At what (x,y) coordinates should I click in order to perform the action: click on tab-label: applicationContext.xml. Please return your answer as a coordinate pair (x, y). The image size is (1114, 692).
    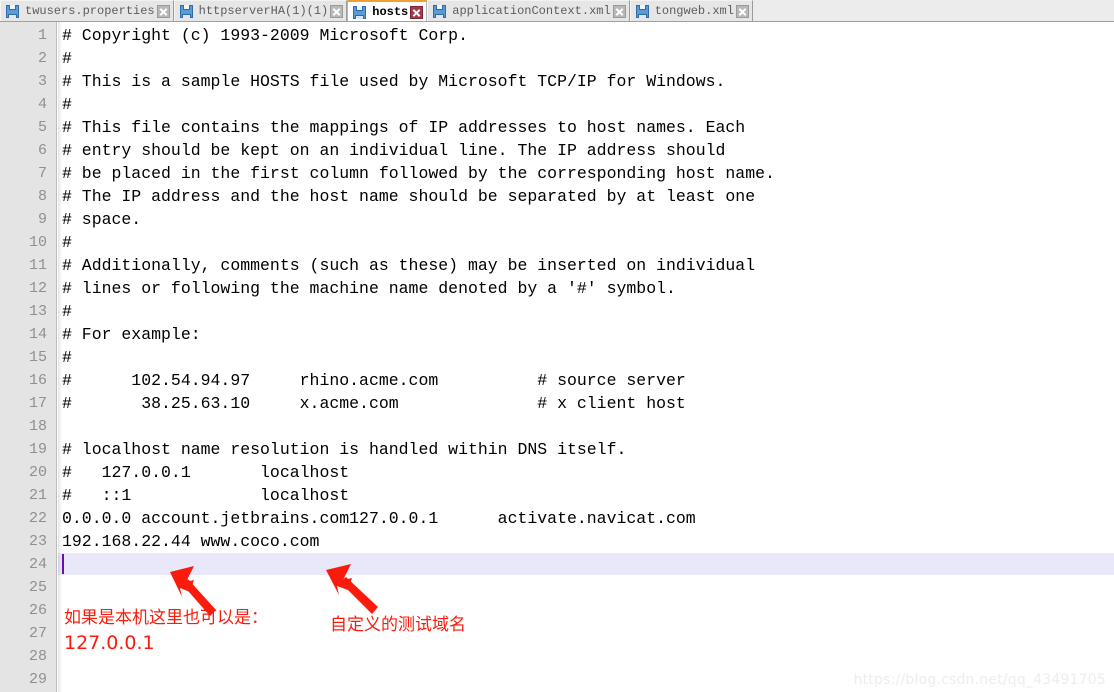
    Looking at the image, I should click on (531, 11).